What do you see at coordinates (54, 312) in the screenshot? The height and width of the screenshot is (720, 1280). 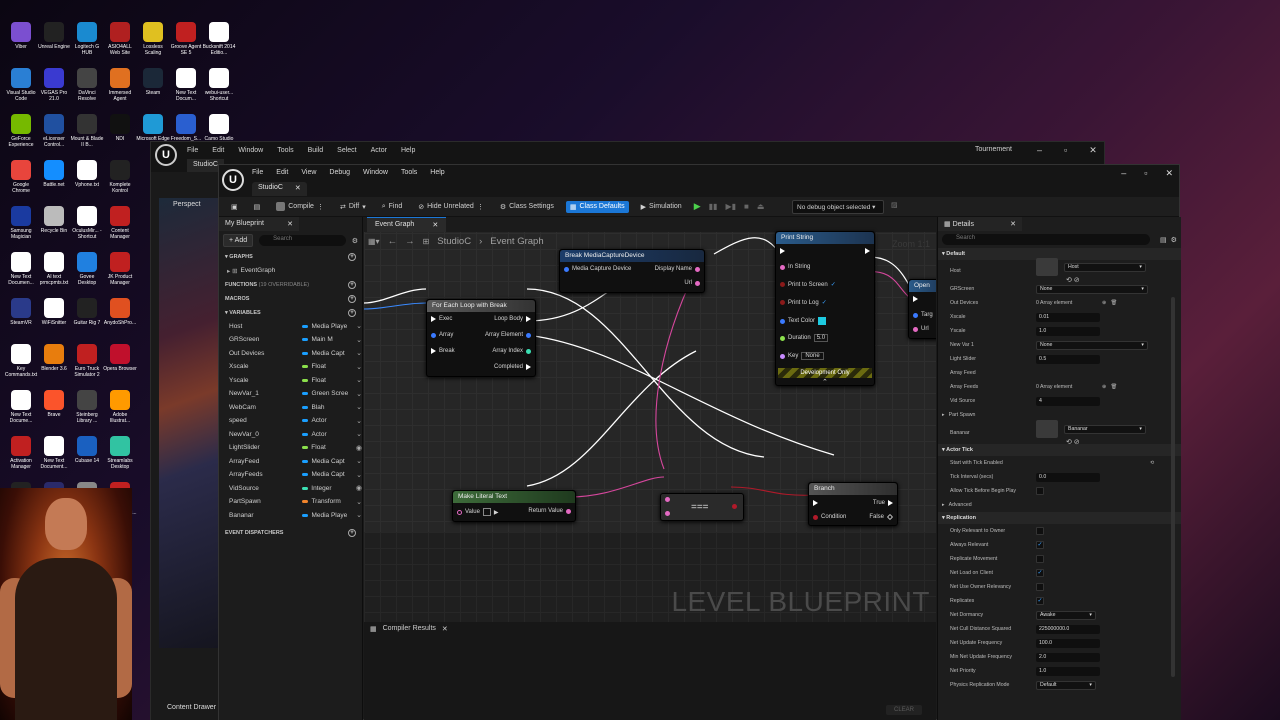 I see `desktop-icon: WiFiSnitter` at bounding box center [54, 312].